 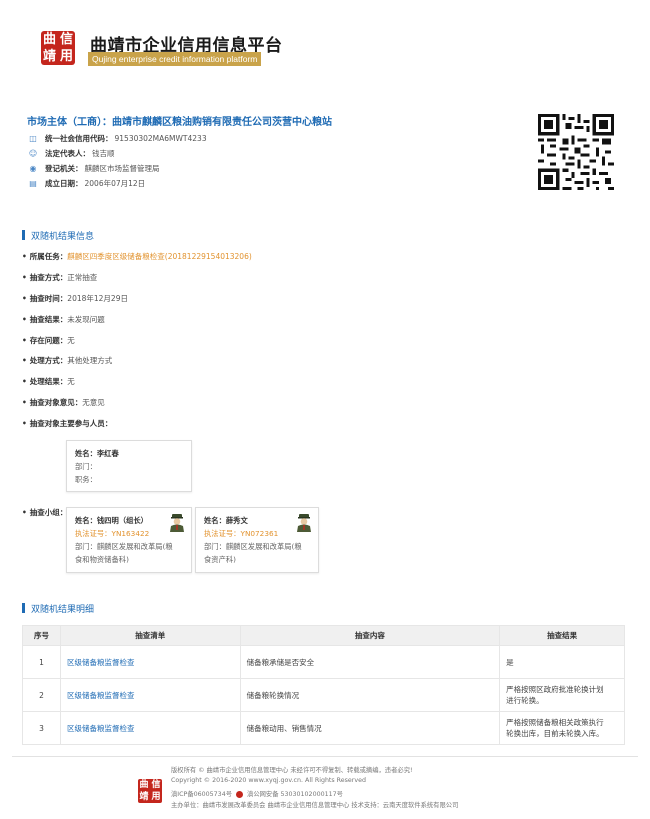 I want to click on team-member-name: 姓名：钱四明（组长）, so click(x=111, y=520).